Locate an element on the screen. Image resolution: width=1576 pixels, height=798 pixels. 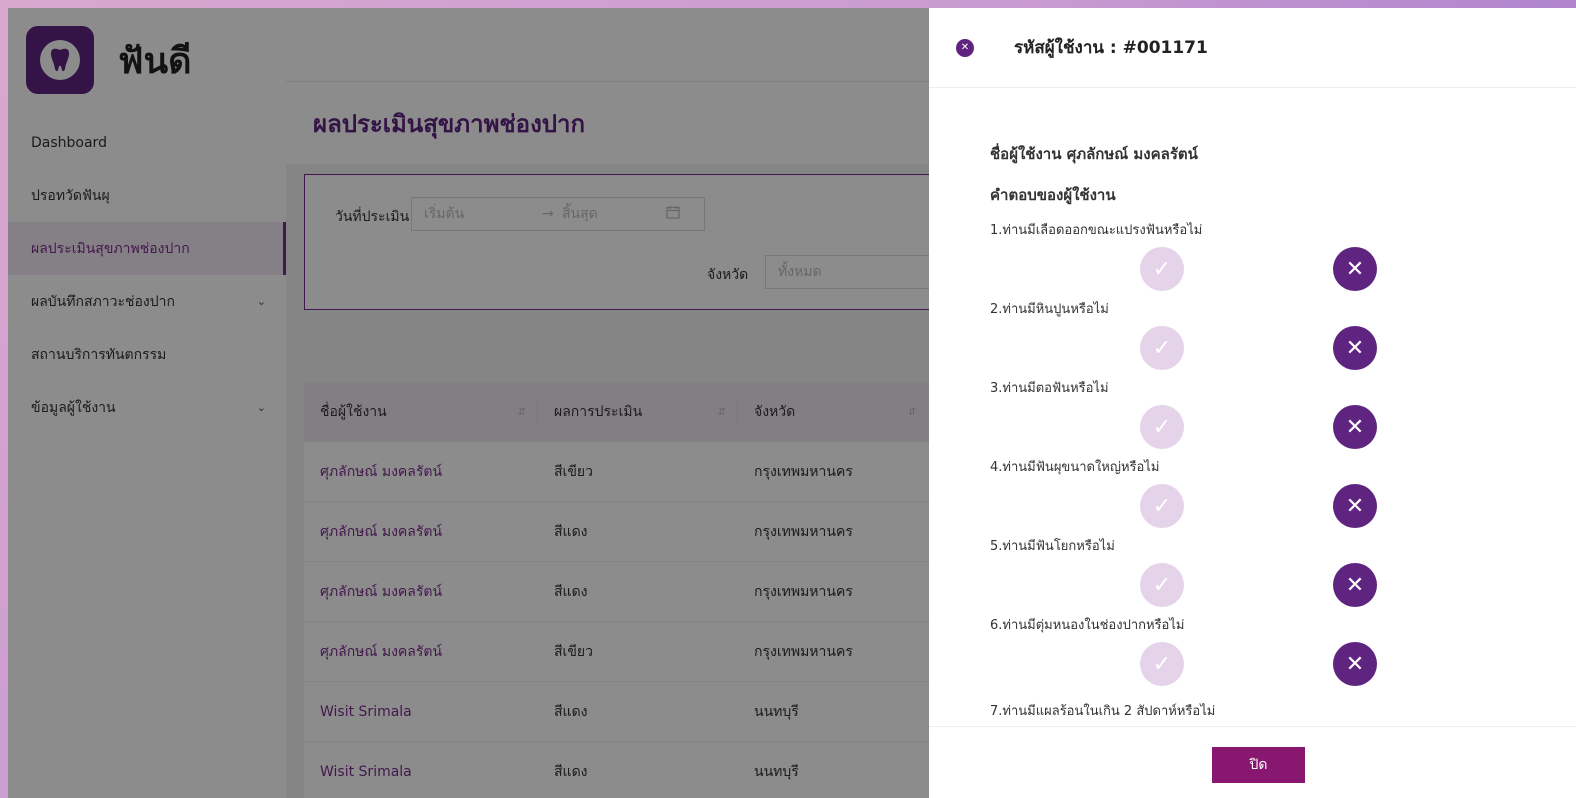
question-3: 3.ท่านมีตอฟันหรือไม่ is located at coordinates (1049, 388).